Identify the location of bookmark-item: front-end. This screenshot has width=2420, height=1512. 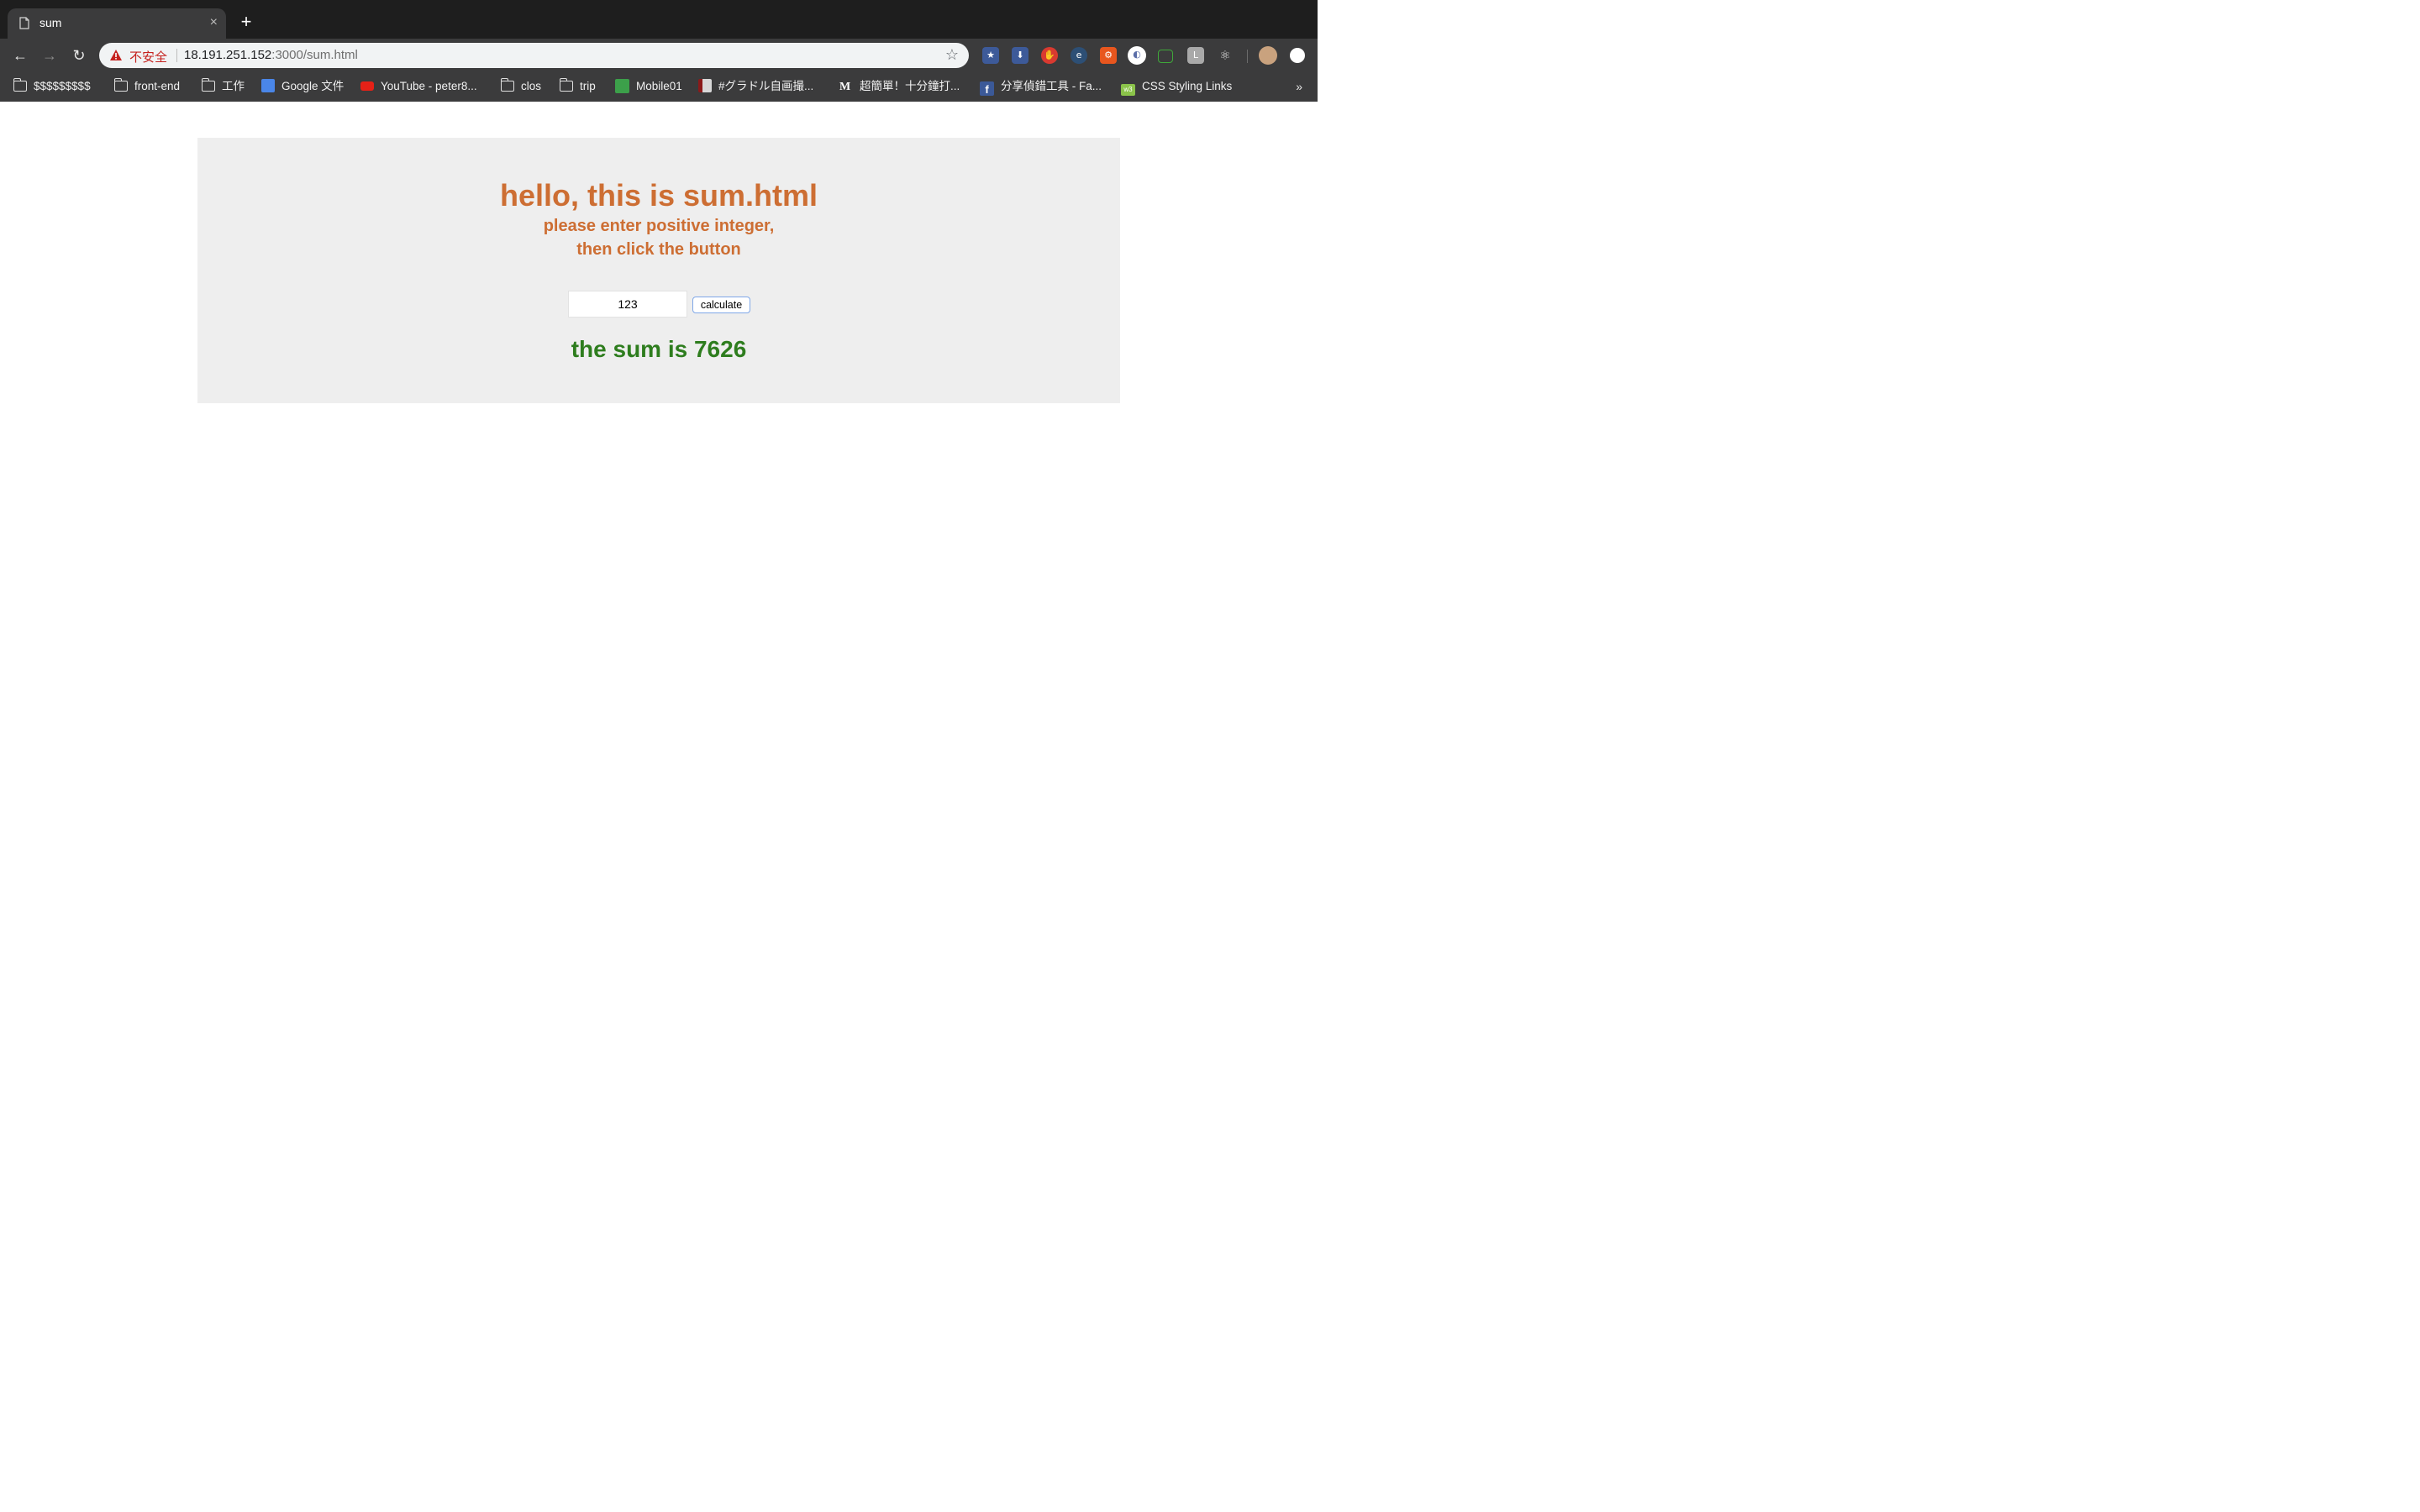
(147, 86).